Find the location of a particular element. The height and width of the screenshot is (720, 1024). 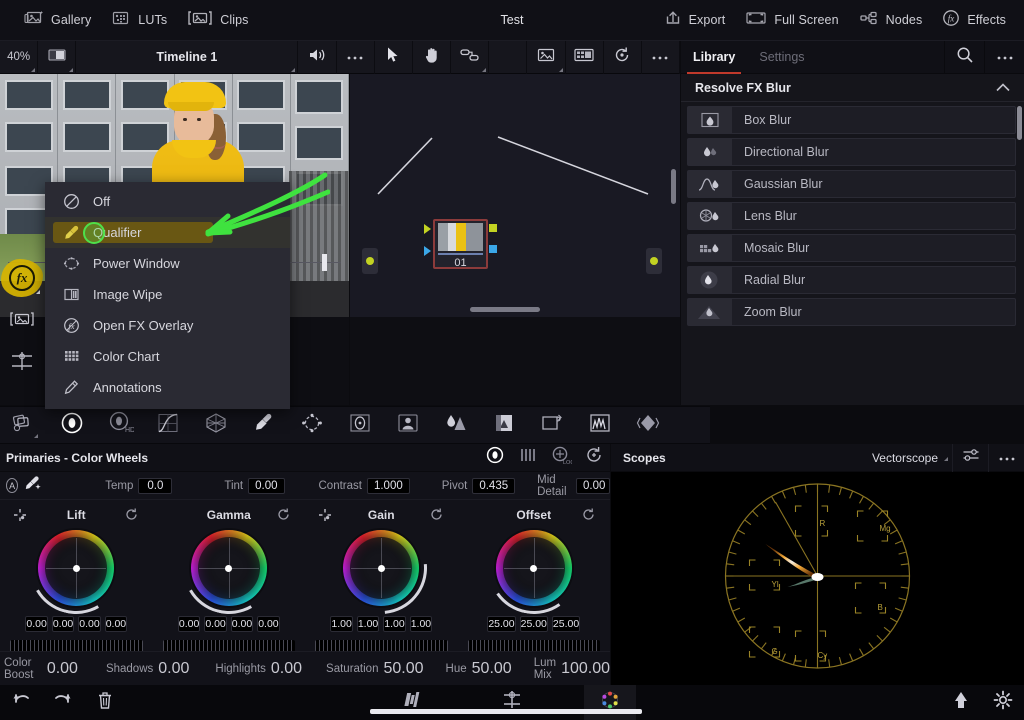

clips-button: Clips is located at coordinates (217, 20).